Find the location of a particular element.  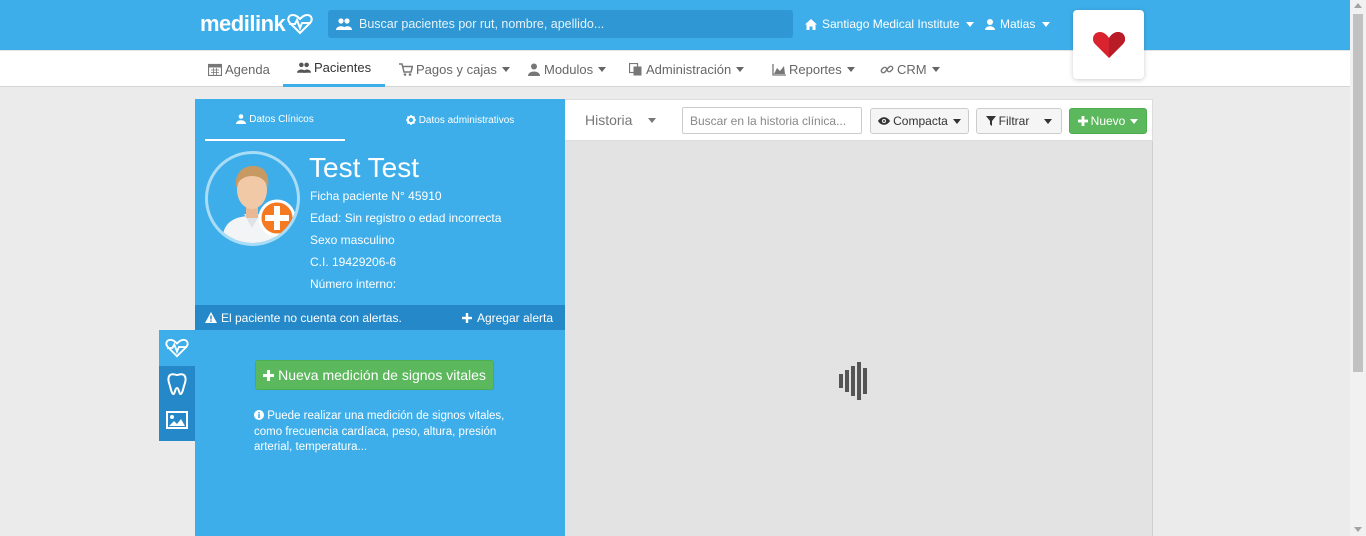

history-selector: Historia is located at coordinates (621, 120).